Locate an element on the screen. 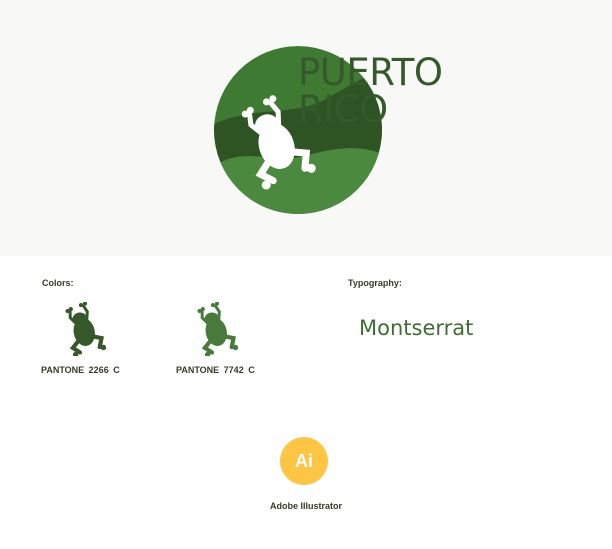 The height and width of the screenshot is (549, 612). logo-wordmark: PUERTO RICO is located at coordinates (370, 91).